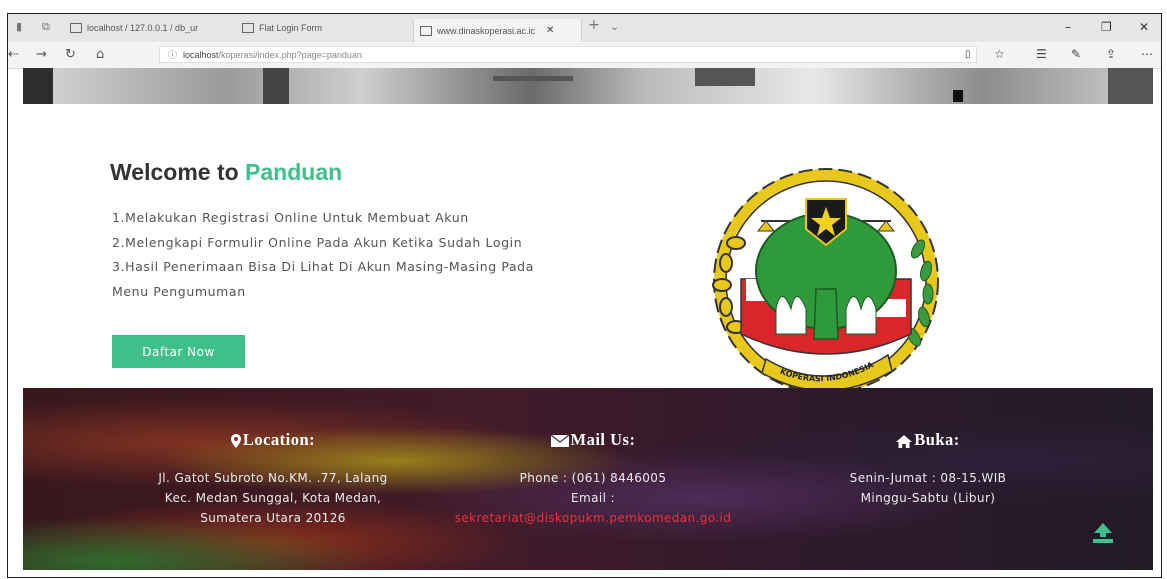 The height and width of the screenshot is (579, 1167). Describe the element at coordinates (593, 498) in the screenshot. I see `email-label: Email :` at that location.